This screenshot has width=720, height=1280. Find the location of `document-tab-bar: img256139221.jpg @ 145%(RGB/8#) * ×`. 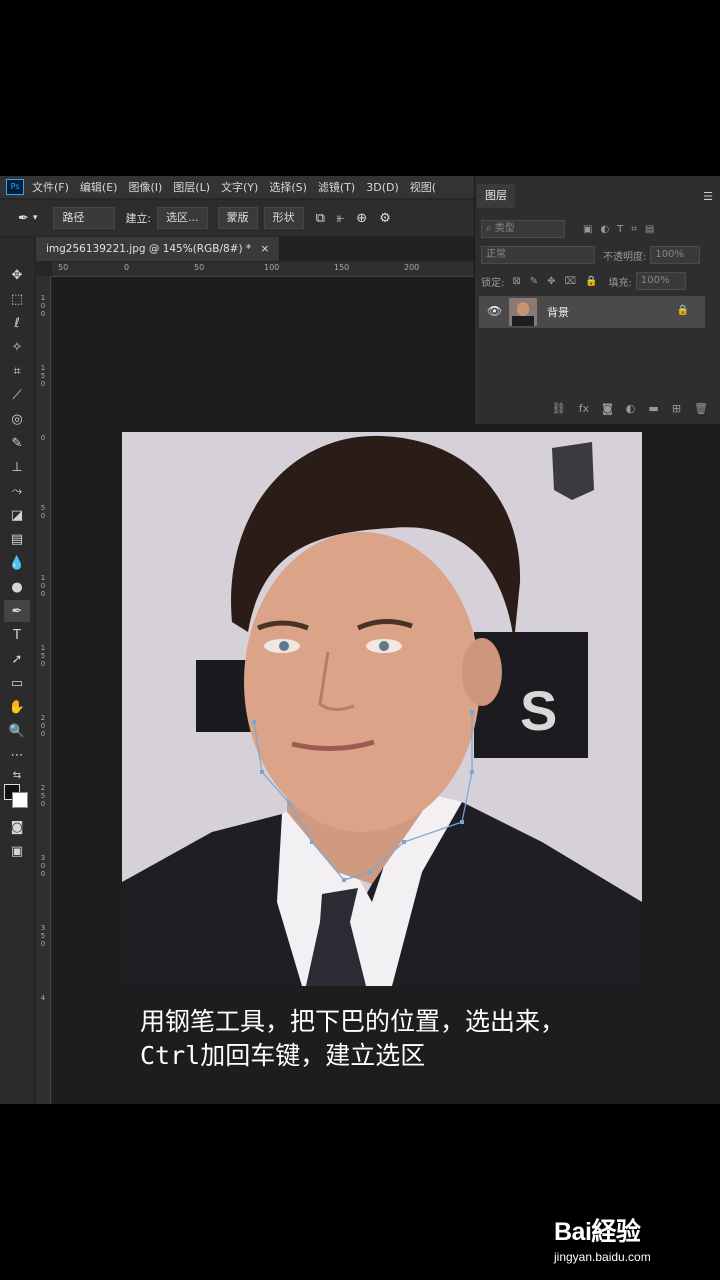

document-tab-bar: img256139221.jpg @ 145%(RGB/8#) * × is located at coordinates (255, 249).